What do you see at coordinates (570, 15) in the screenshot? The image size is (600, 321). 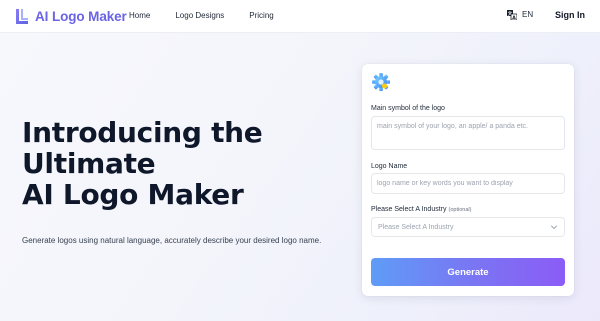 I see `sign-in-link: Sign In` at bounding box center [570, 15].